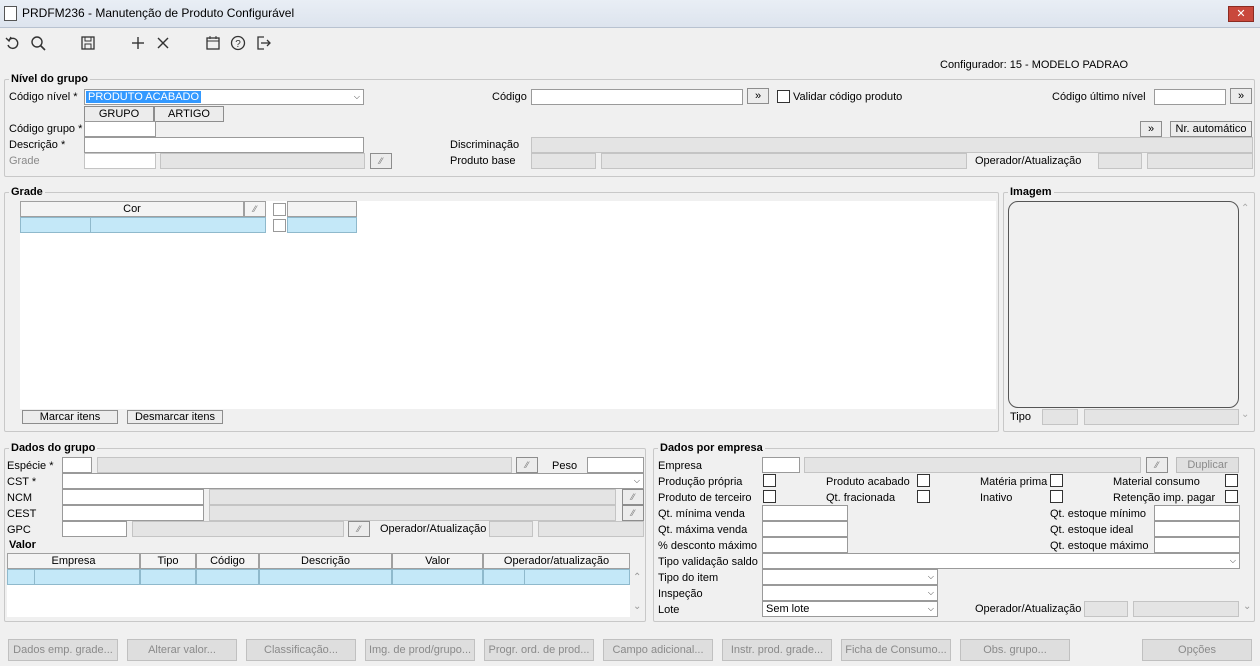  Describe the element at coordinates (359, 529) in the screenshot. I see `gpc-lookup-icon: ⁄⁄` at that location.